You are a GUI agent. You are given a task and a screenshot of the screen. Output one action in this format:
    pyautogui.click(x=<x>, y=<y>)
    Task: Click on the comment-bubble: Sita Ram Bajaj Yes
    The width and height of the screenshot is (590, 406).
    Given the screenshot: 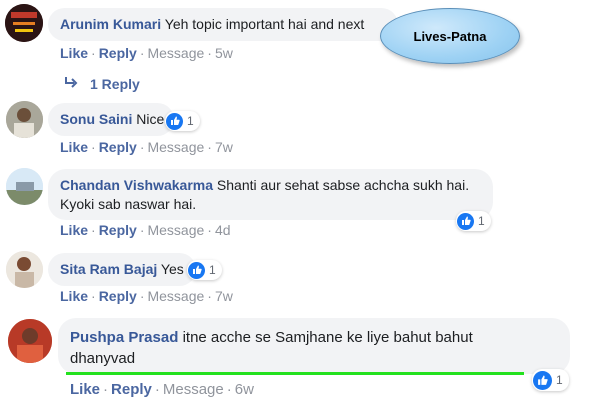 What is the action you would take?
    pyautogui.click(x=122, y=269)
    